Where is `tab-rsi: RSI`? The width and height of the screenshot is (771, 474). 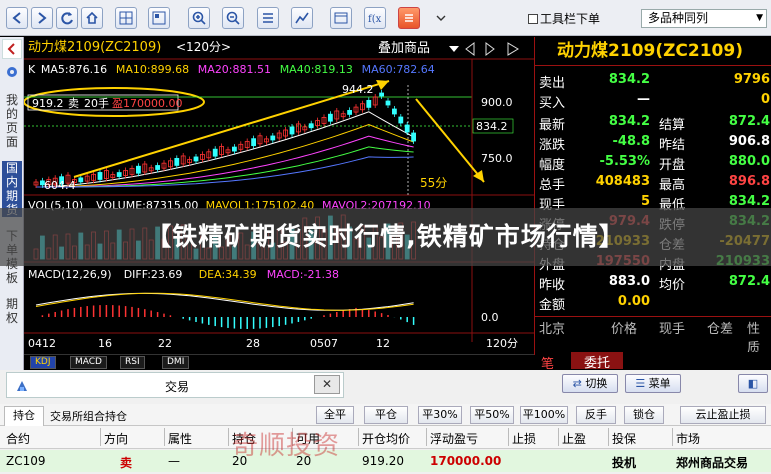 tab-rsi: RSI is located at coordinates (132, 362).